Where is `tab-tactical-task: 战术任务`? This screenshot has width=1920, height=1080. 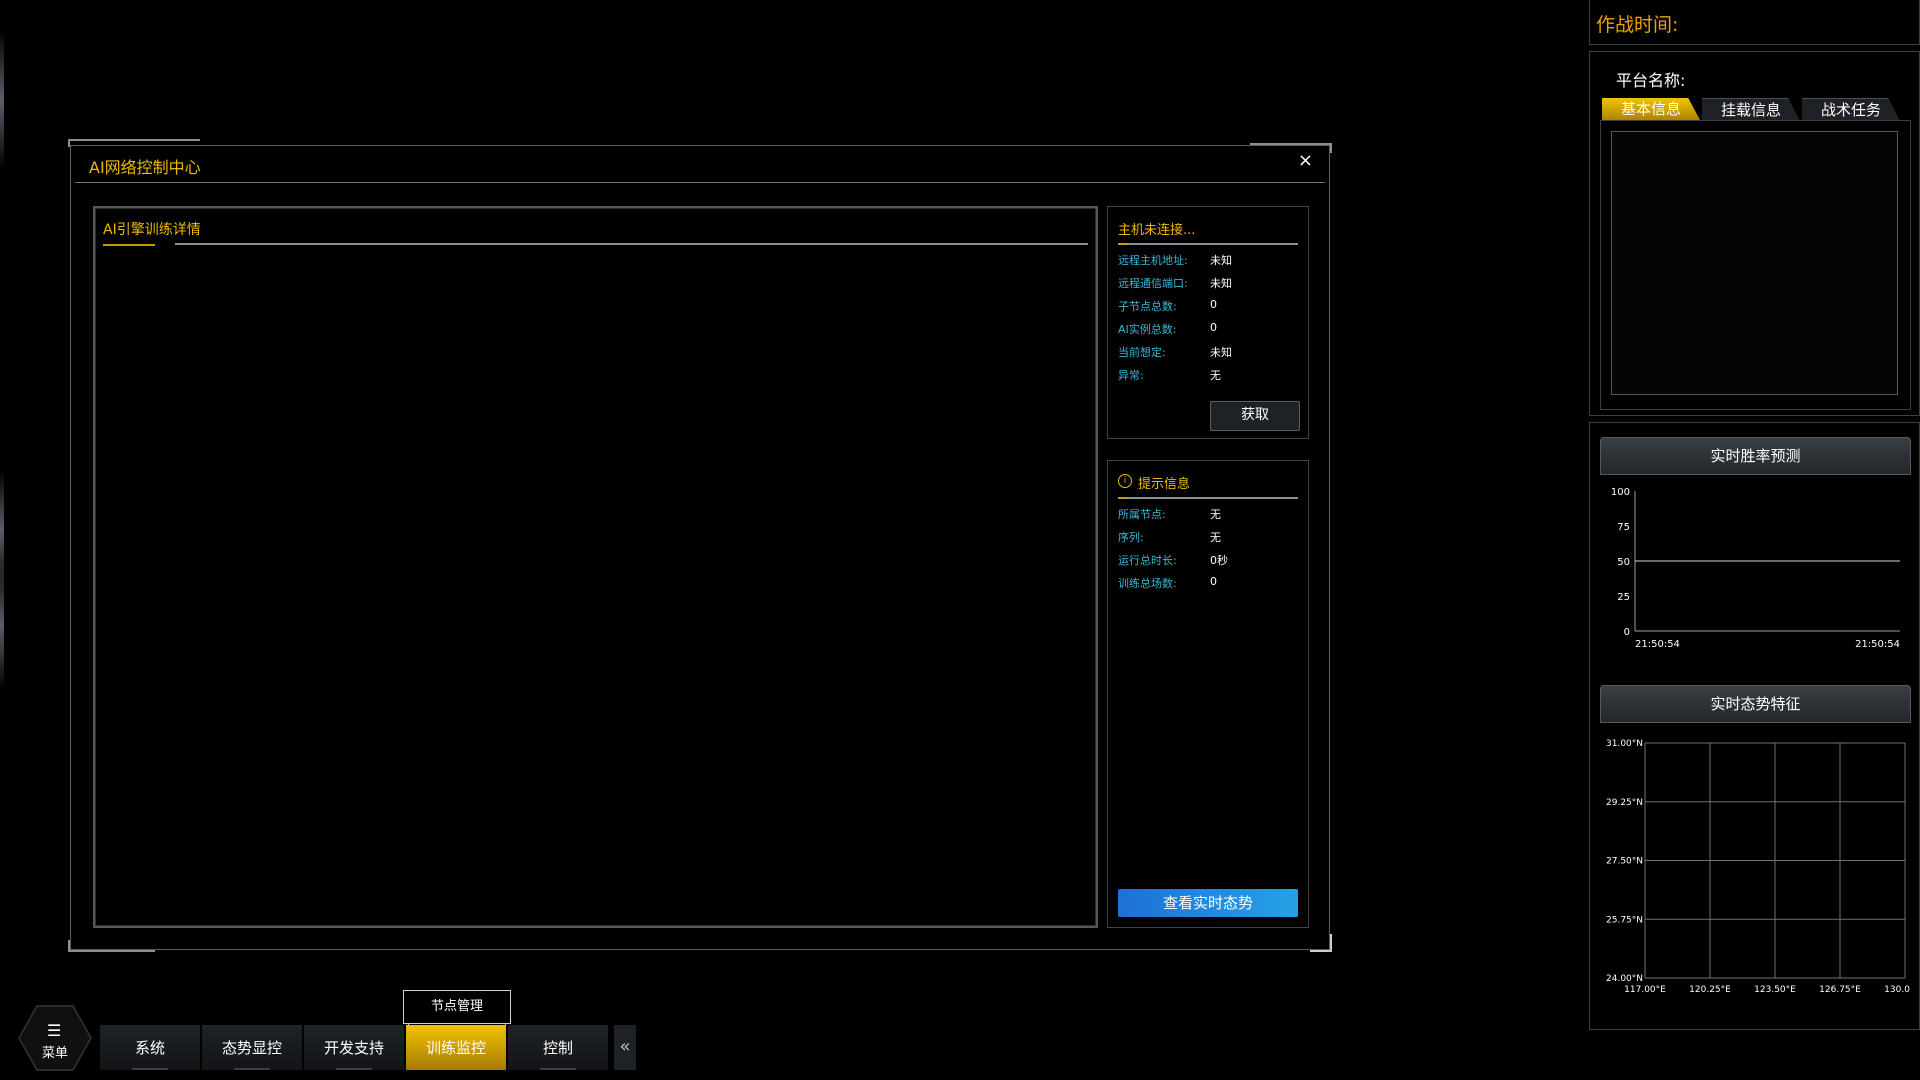
tab-tactical-task: 战术任务 is located at coordinates (1851, 109).